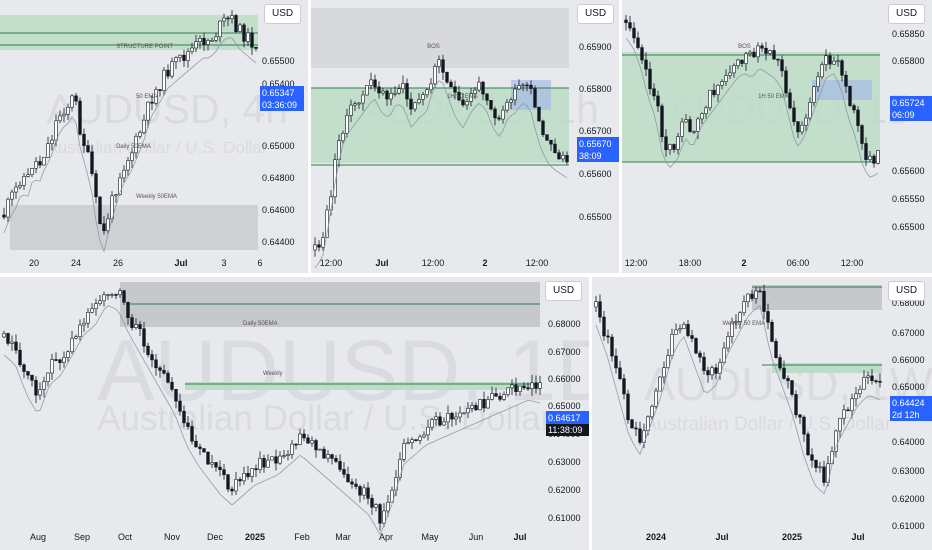  Describe the element at coordinates (908, 103) in the screenshot. I see `price-tag-label: 0.65724` at that location.